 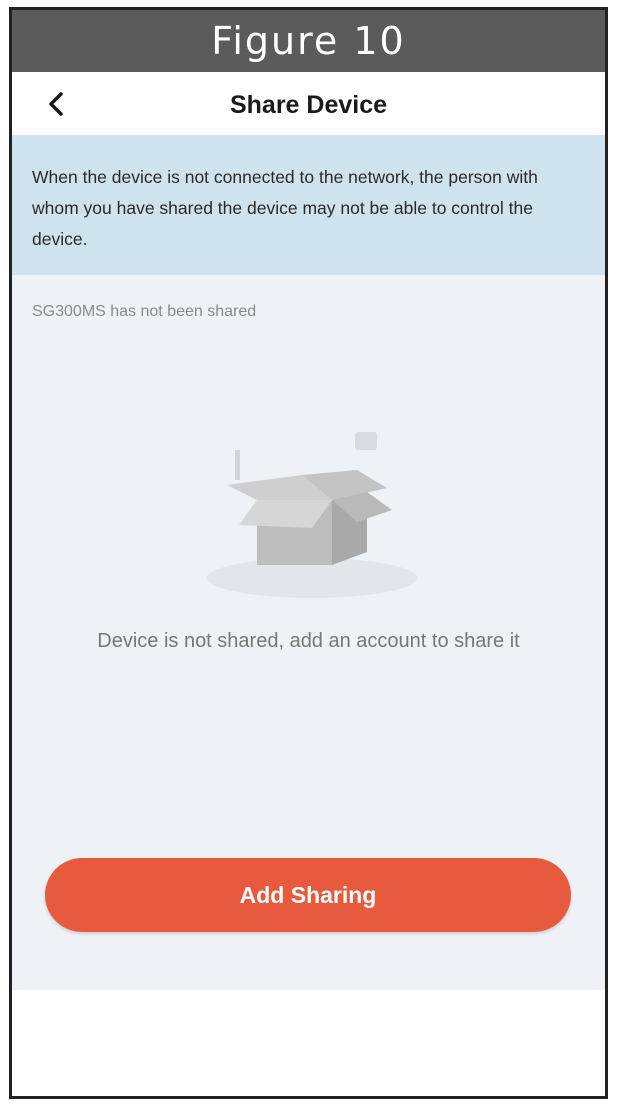 What do you see at coordinates (308, 1043) in the screenshot?
I see `bottom-area` at bounding box center [308, 1043].